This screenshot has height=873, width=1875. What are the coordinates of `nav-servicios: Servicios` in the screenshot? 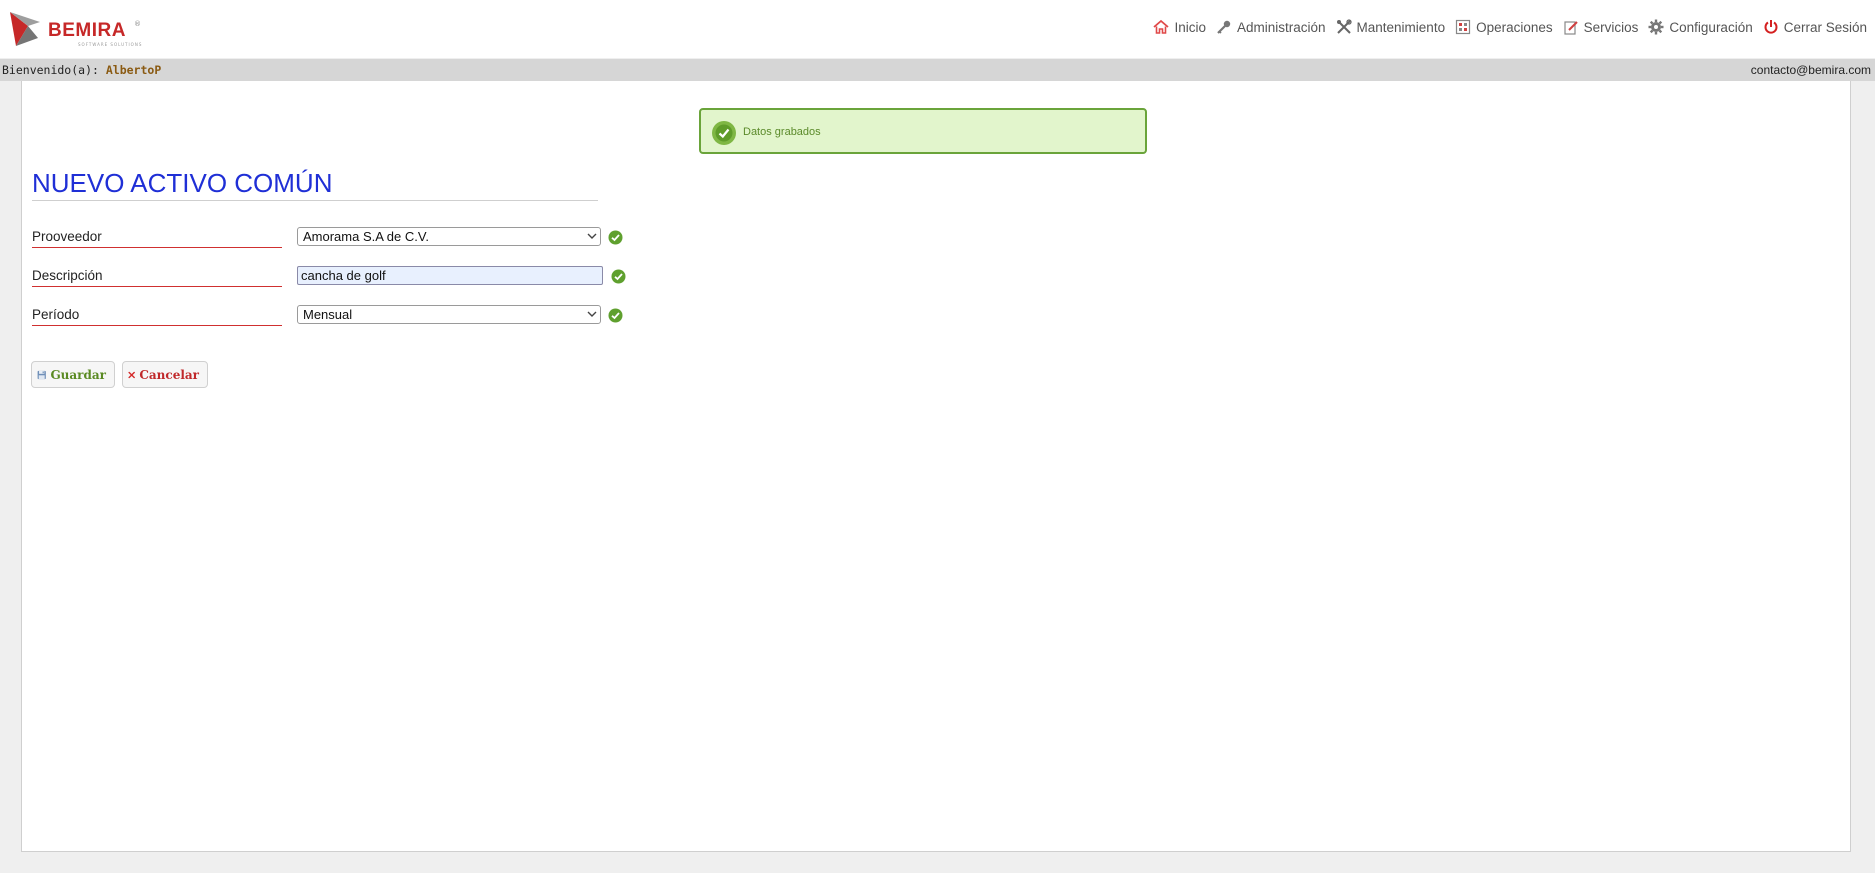 It's located at (1601, 27).